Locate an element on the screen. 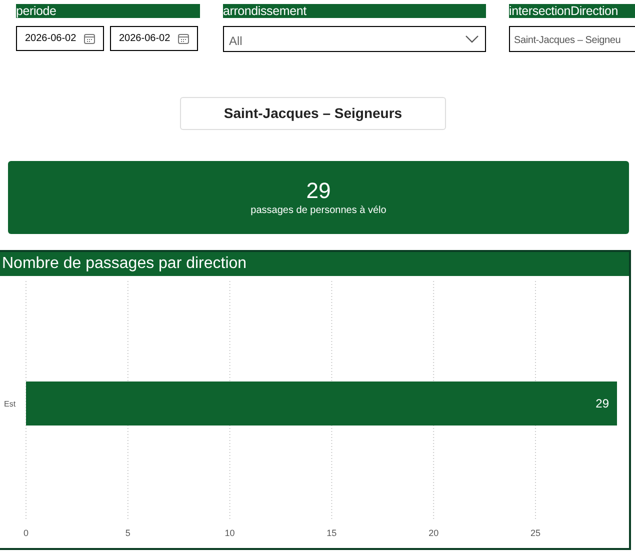 This screenshot has width=635, height=555. kpi-caption: passages de personnes à vélo is located at coordinates (318, 211).